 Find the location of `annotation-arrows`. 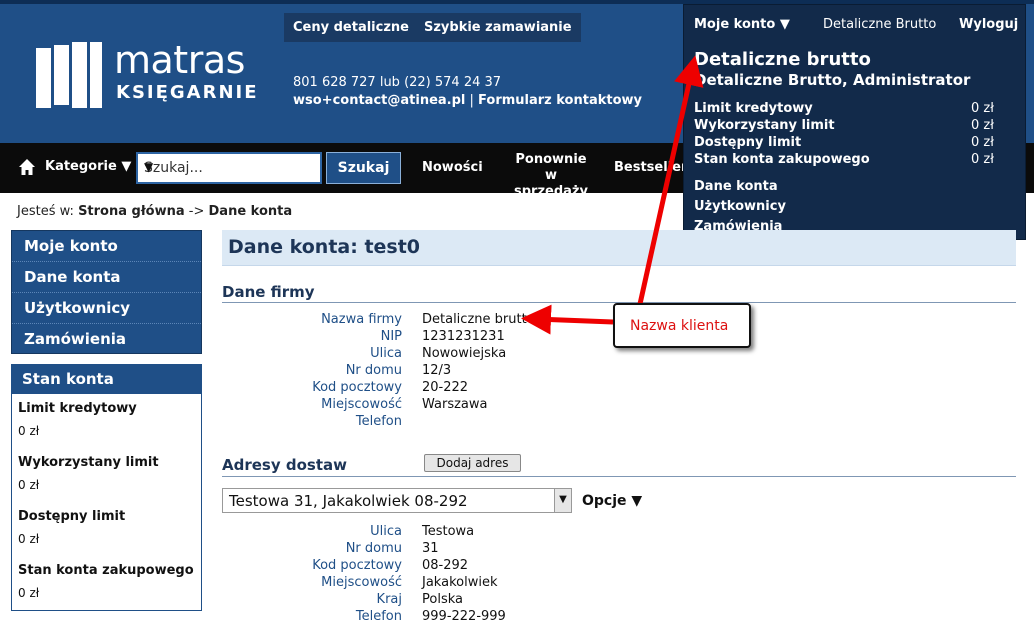

annotation-arrows is located at coordinates (612, 195).